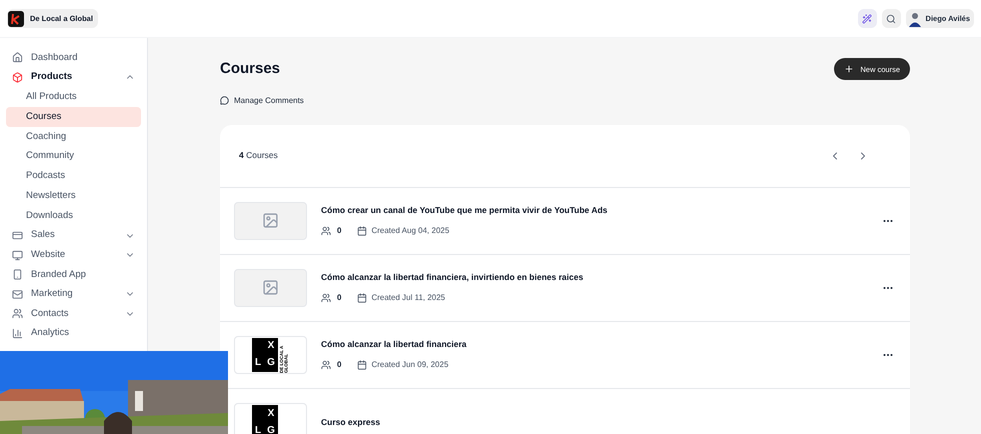 The height and width of the screenshot is (434, 981). I want to click on sidebar-subitem: Podcasts, so click(73, 176).